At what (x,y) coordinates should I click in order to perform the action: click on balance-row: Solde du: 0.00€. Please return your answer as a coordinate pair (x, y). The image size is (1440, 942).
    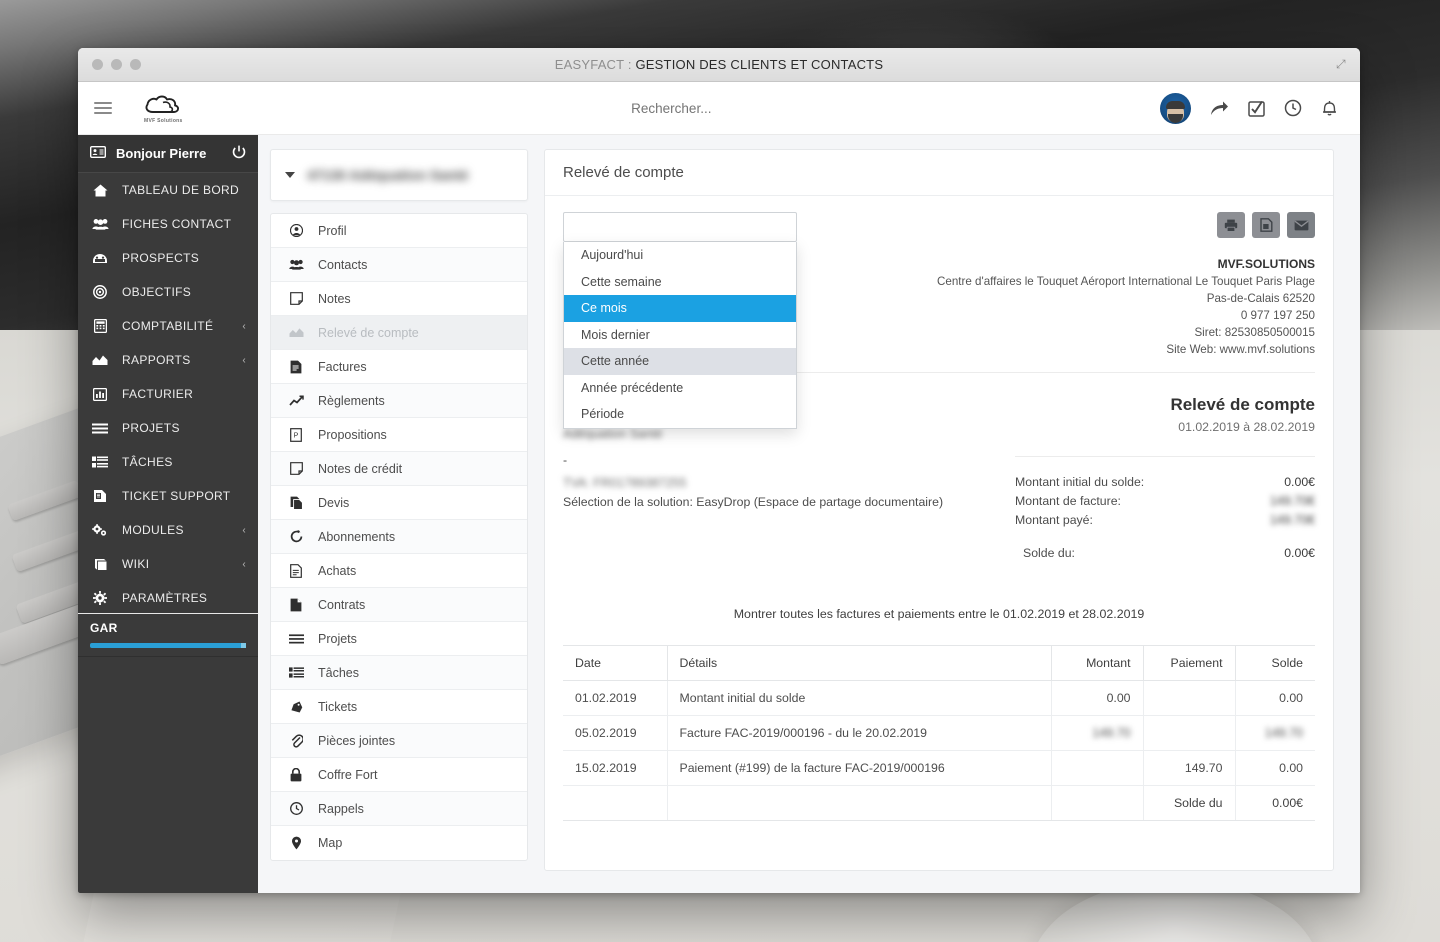
    Looking at the image, I should click on (1165, 553).